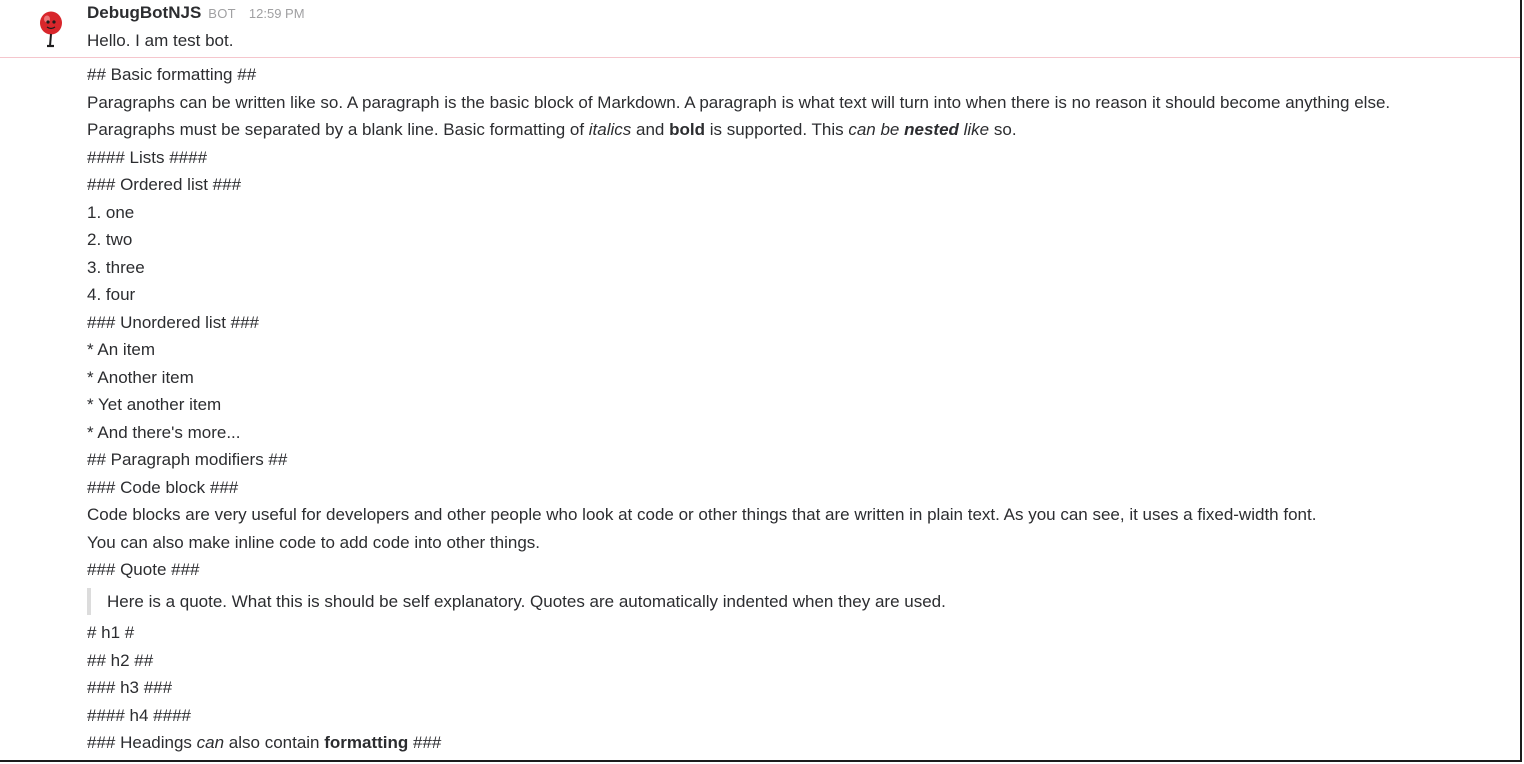  Describe the element at coordinates (650, 129) in the screenshot. I see `paragraph-text: and` at that location.